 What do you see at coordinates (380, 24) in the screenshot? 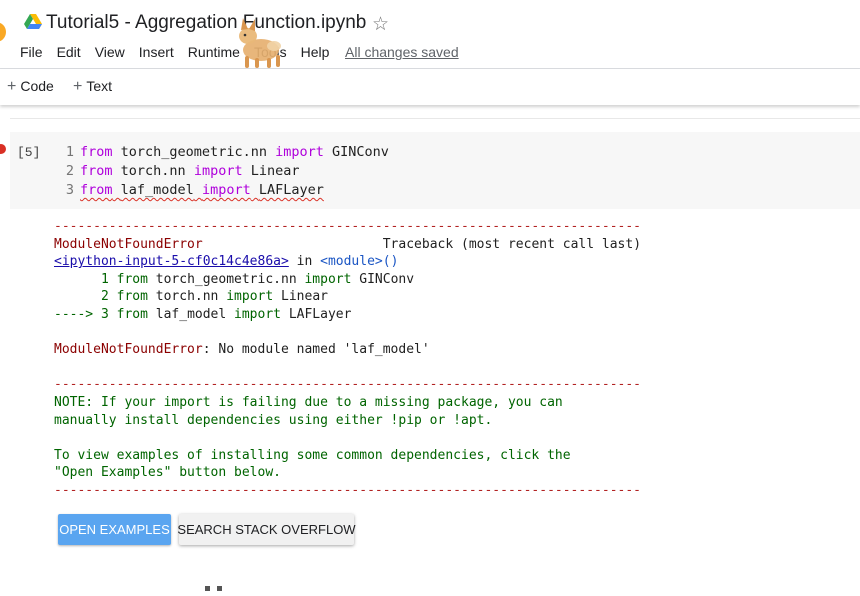
I see `star-icon: ☆` at bounding box center [380, 24].